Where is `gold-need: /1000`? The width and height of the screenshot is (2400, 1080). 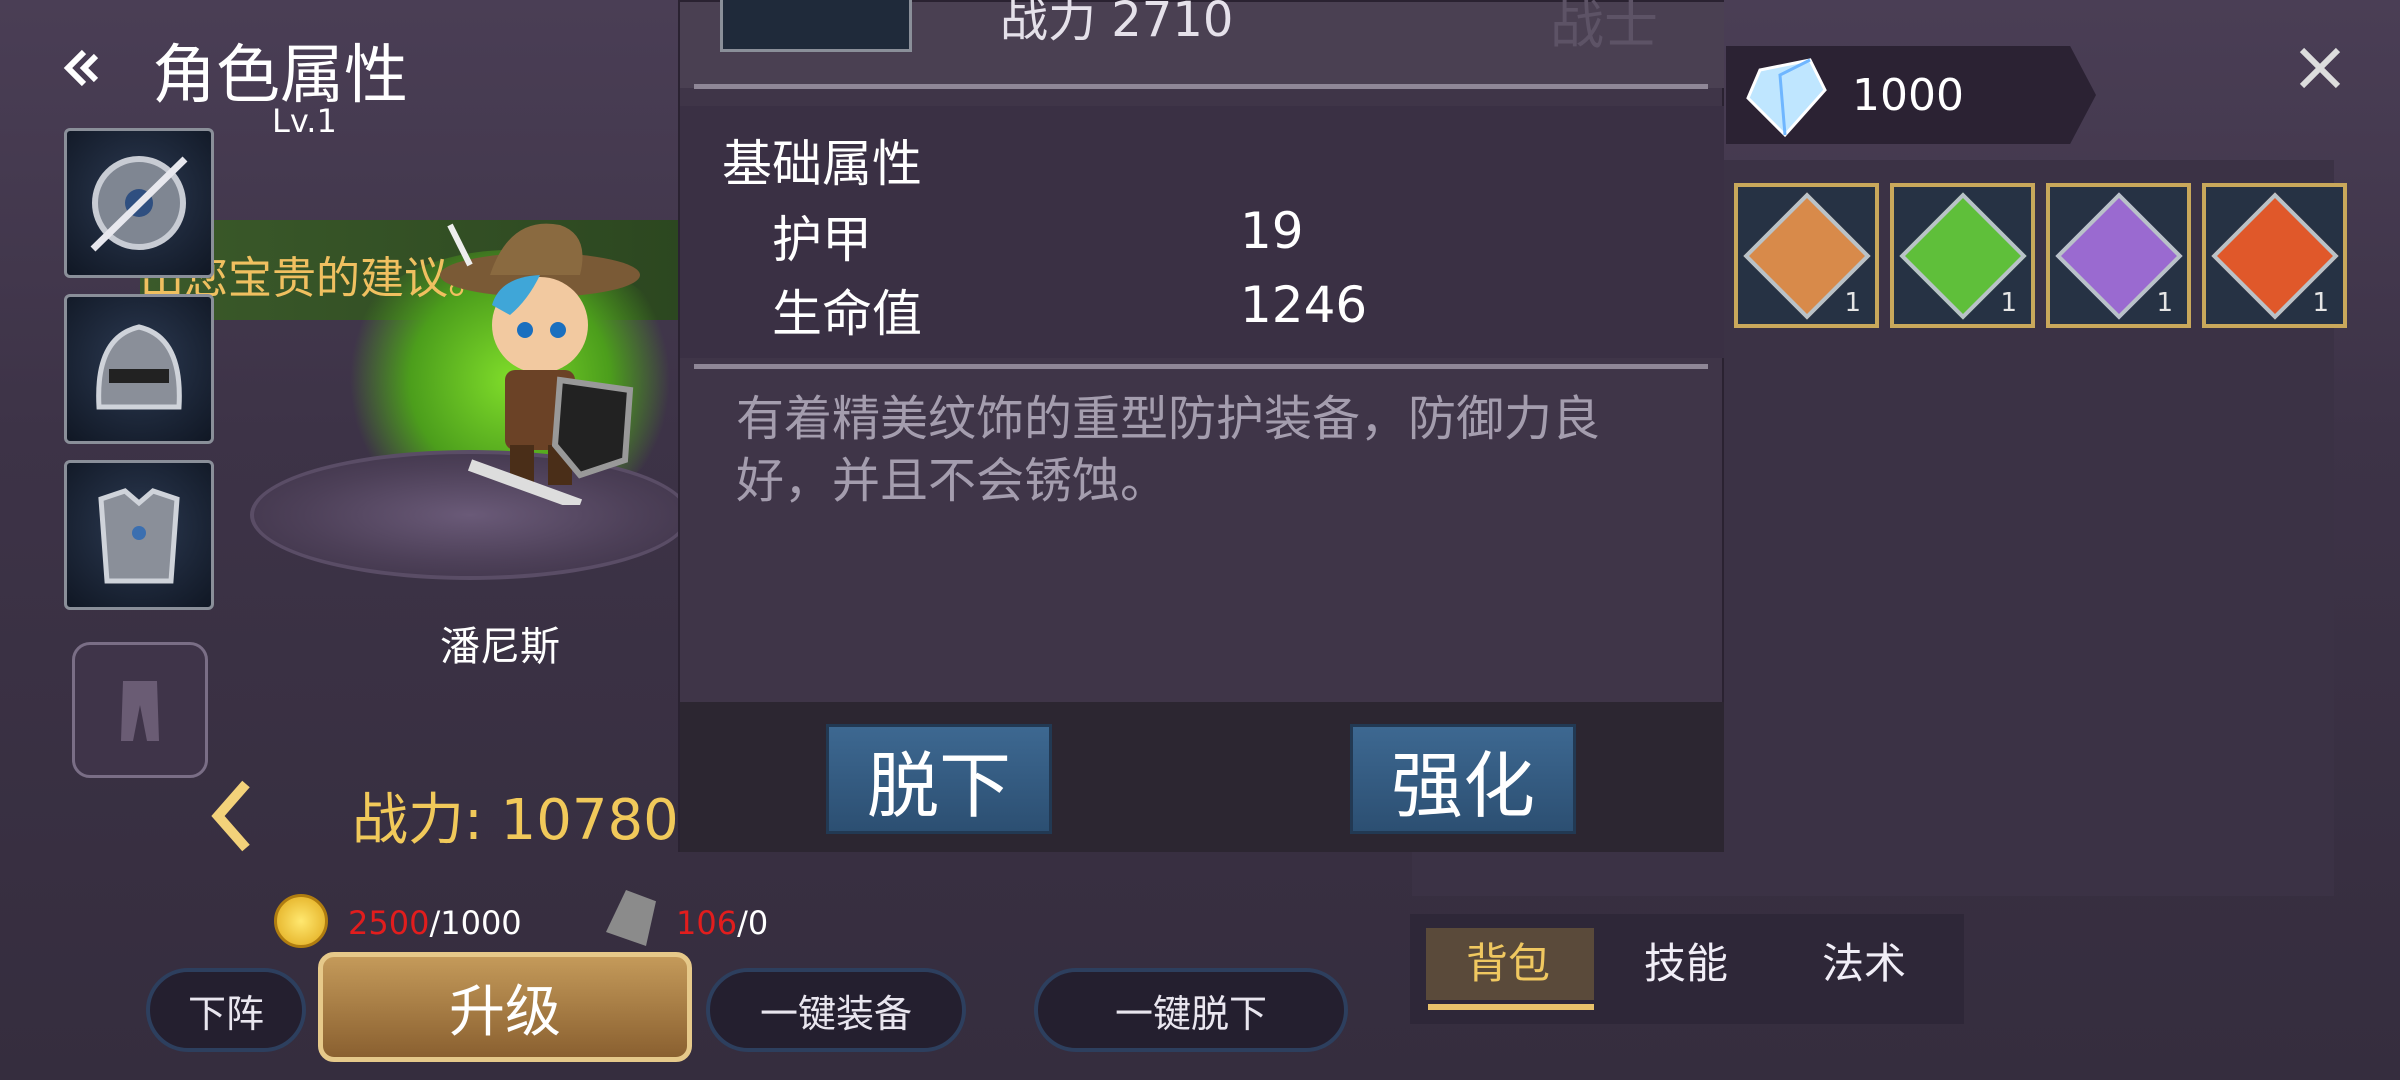
gold-need: /1000 is located at coordinates (475, 923).